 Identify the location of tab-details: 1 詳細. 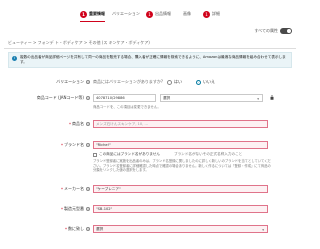
(211, 14).